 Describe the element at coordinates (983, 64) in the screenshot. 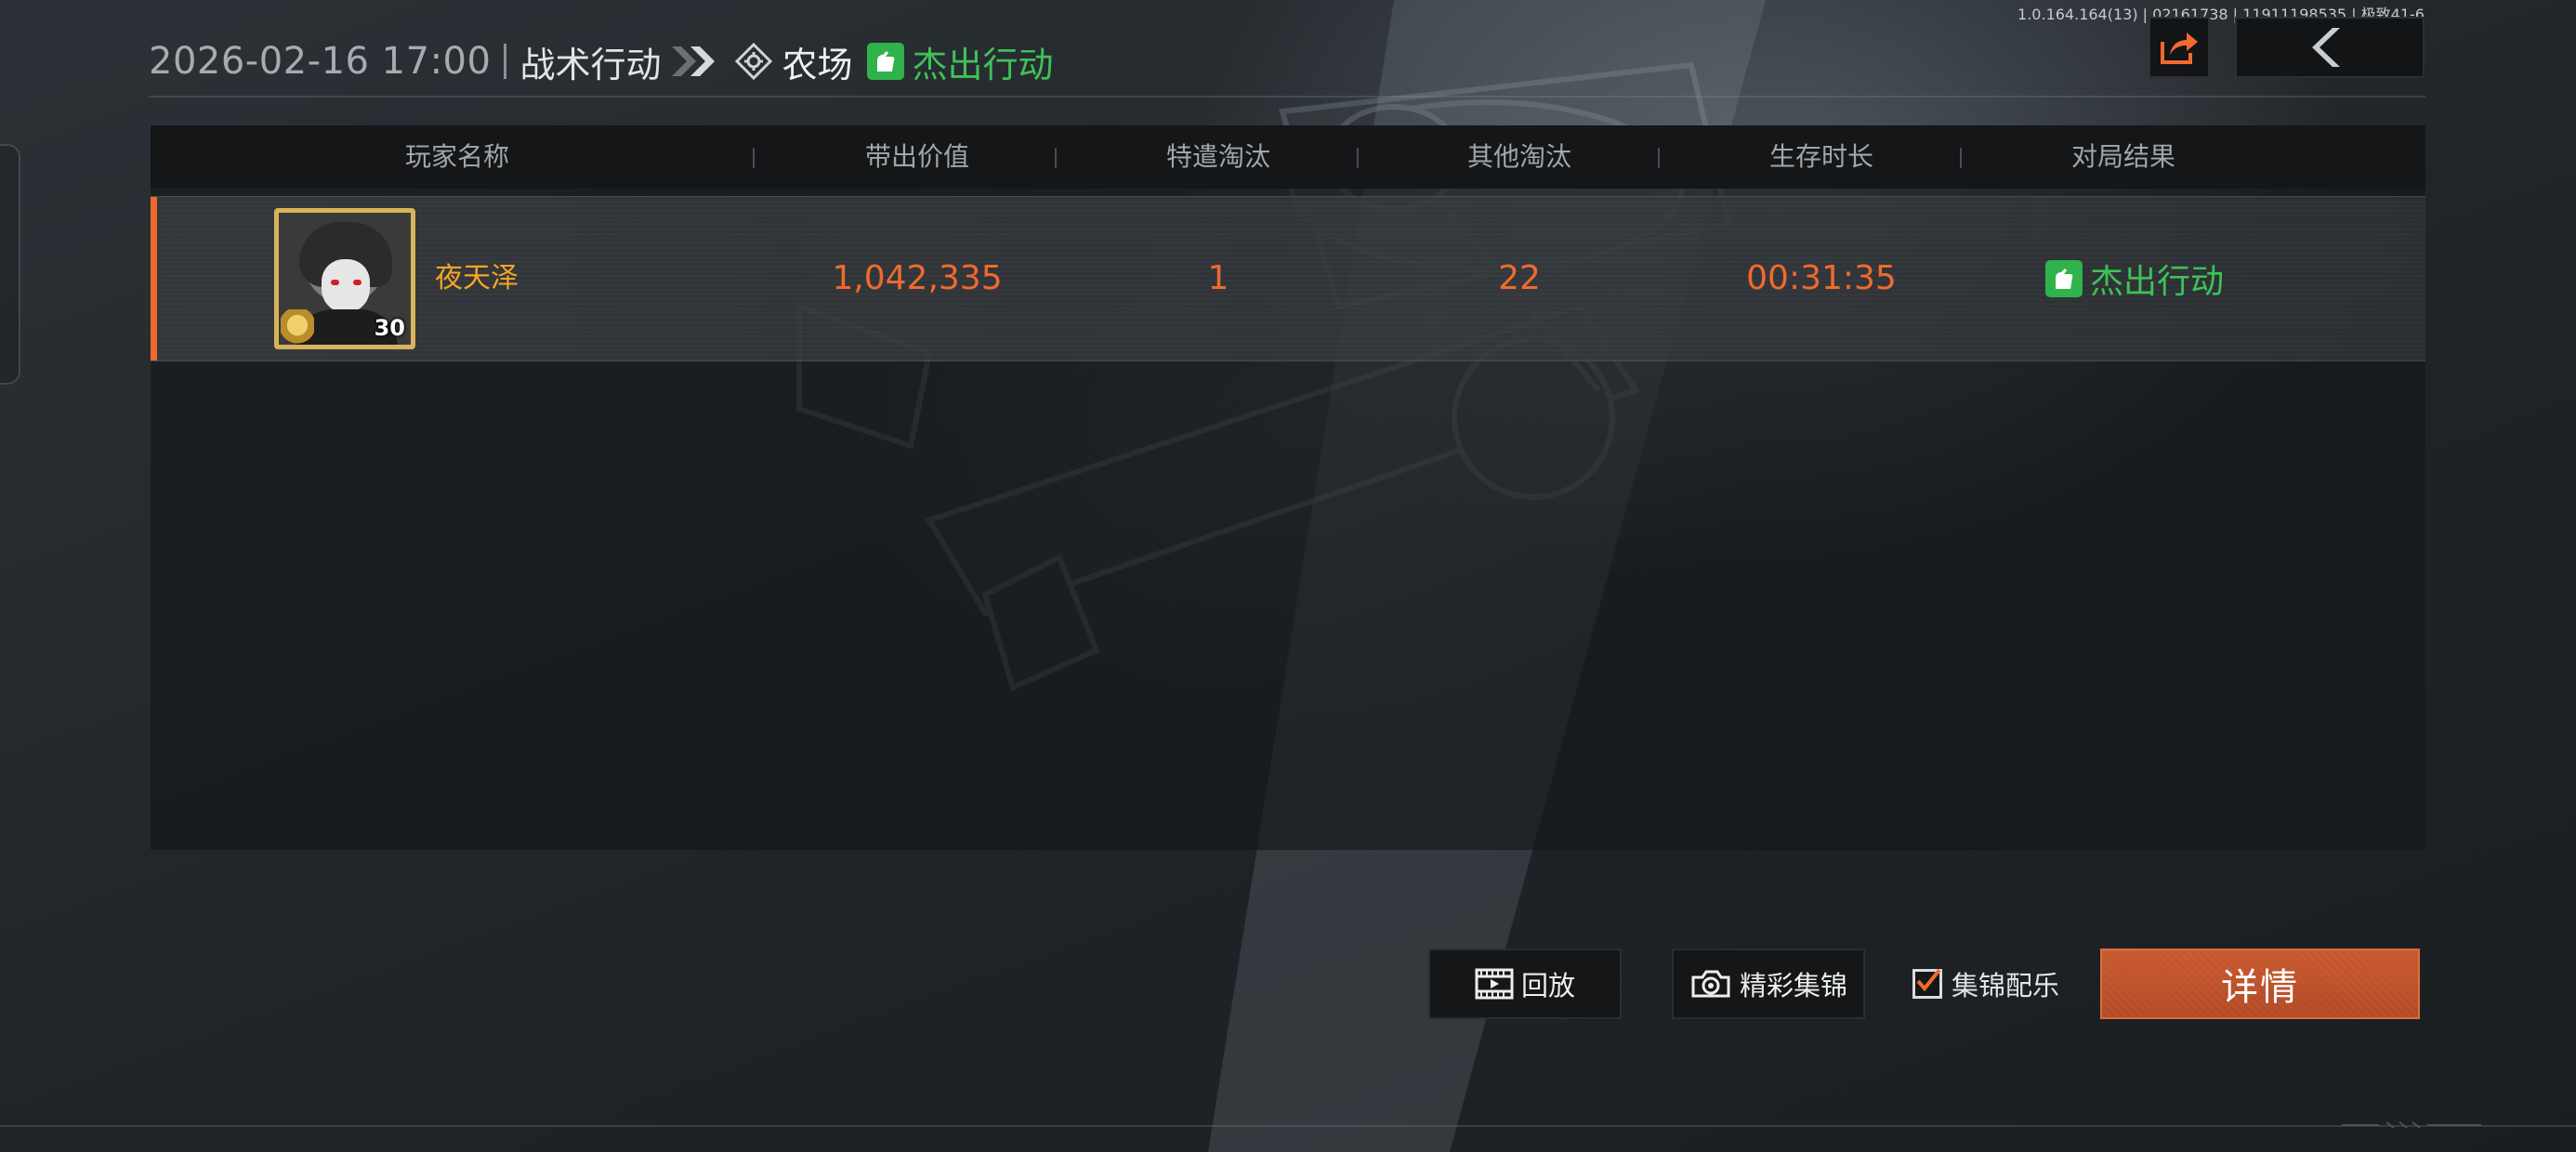

I see `match-result: 杰出行动` at that location.